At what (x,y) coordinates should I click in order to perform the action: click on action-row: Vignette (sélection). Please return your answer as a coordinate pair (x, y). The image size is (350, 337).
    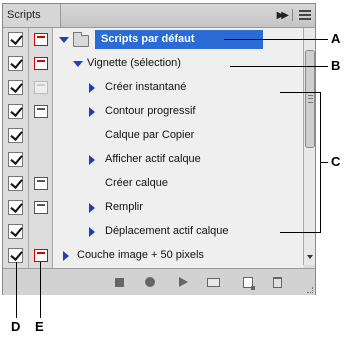
    Looking at the image, I should click on (153, 64).